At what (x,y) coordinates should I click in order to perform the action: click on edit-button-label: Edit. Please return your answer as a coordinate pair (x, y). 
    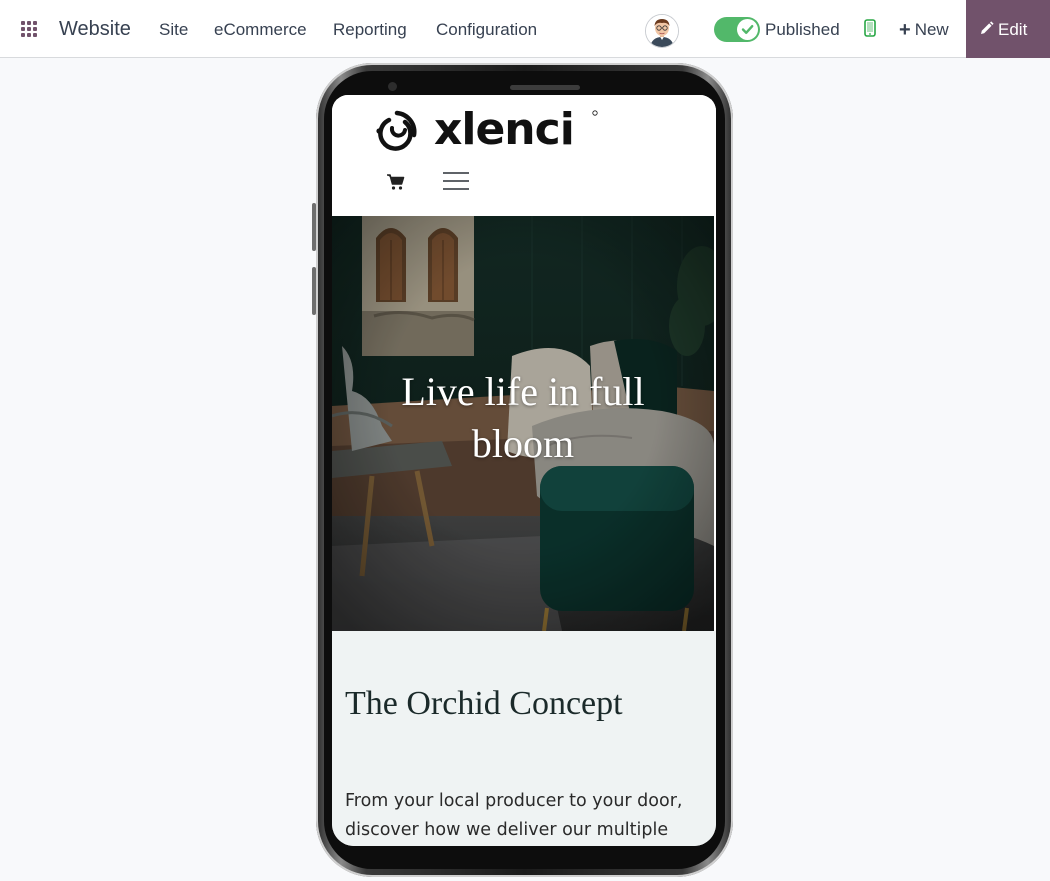
    Looking at the image, I should click on (1013, 29).